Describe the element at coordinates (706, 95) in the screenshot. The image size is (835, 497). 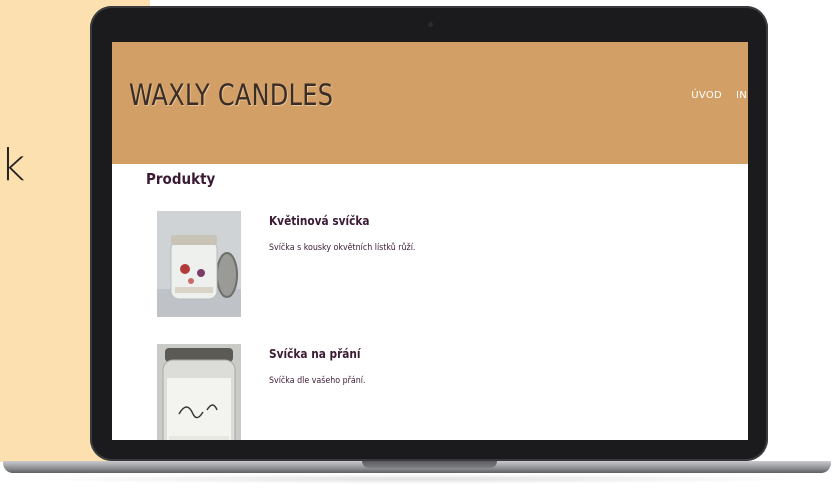
I see `nav-link-uvod: ÚVOD` at that location.